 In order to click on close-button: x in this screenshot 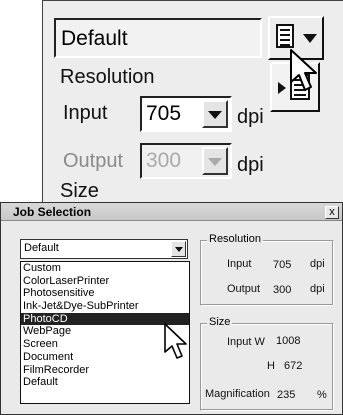, I will do `click(332, 212)`.